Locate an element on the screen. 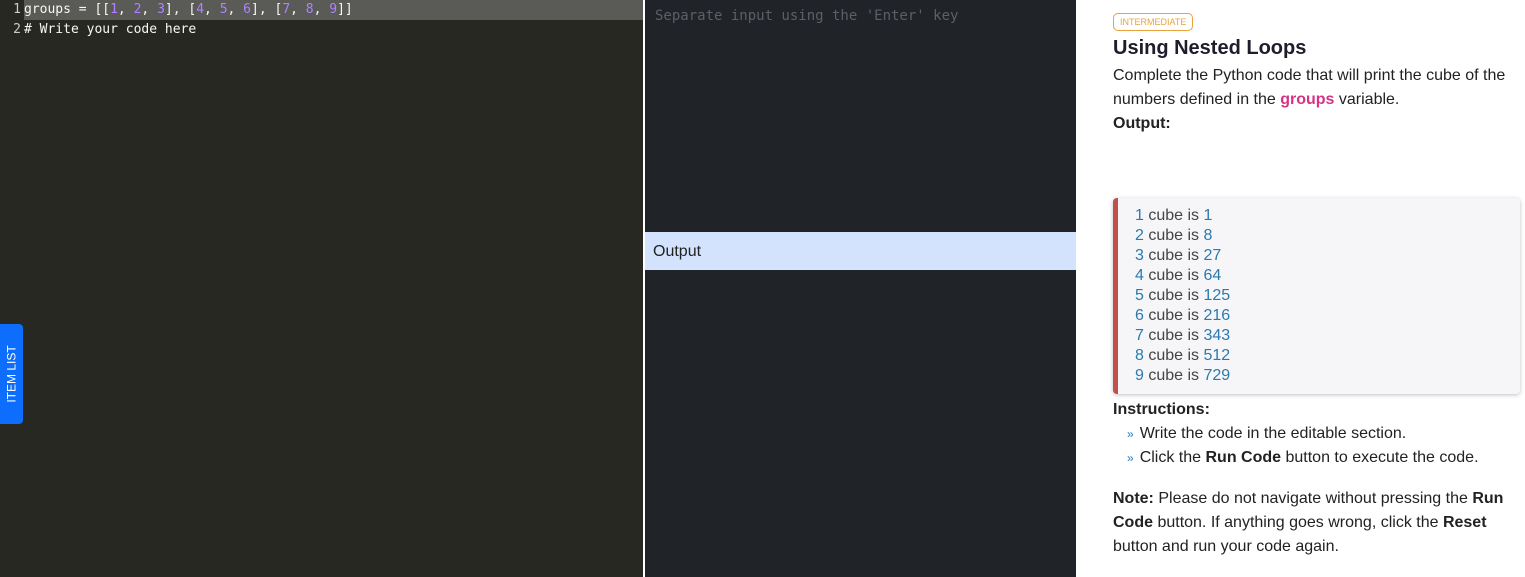  output-header: Output is located at coordinates (860, 251).